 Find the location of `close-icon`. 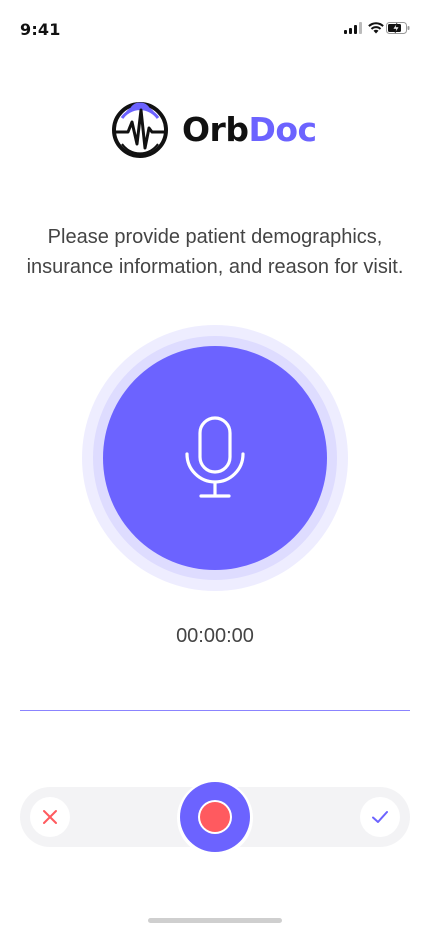

close-icon is located at coordinates (50, 817).